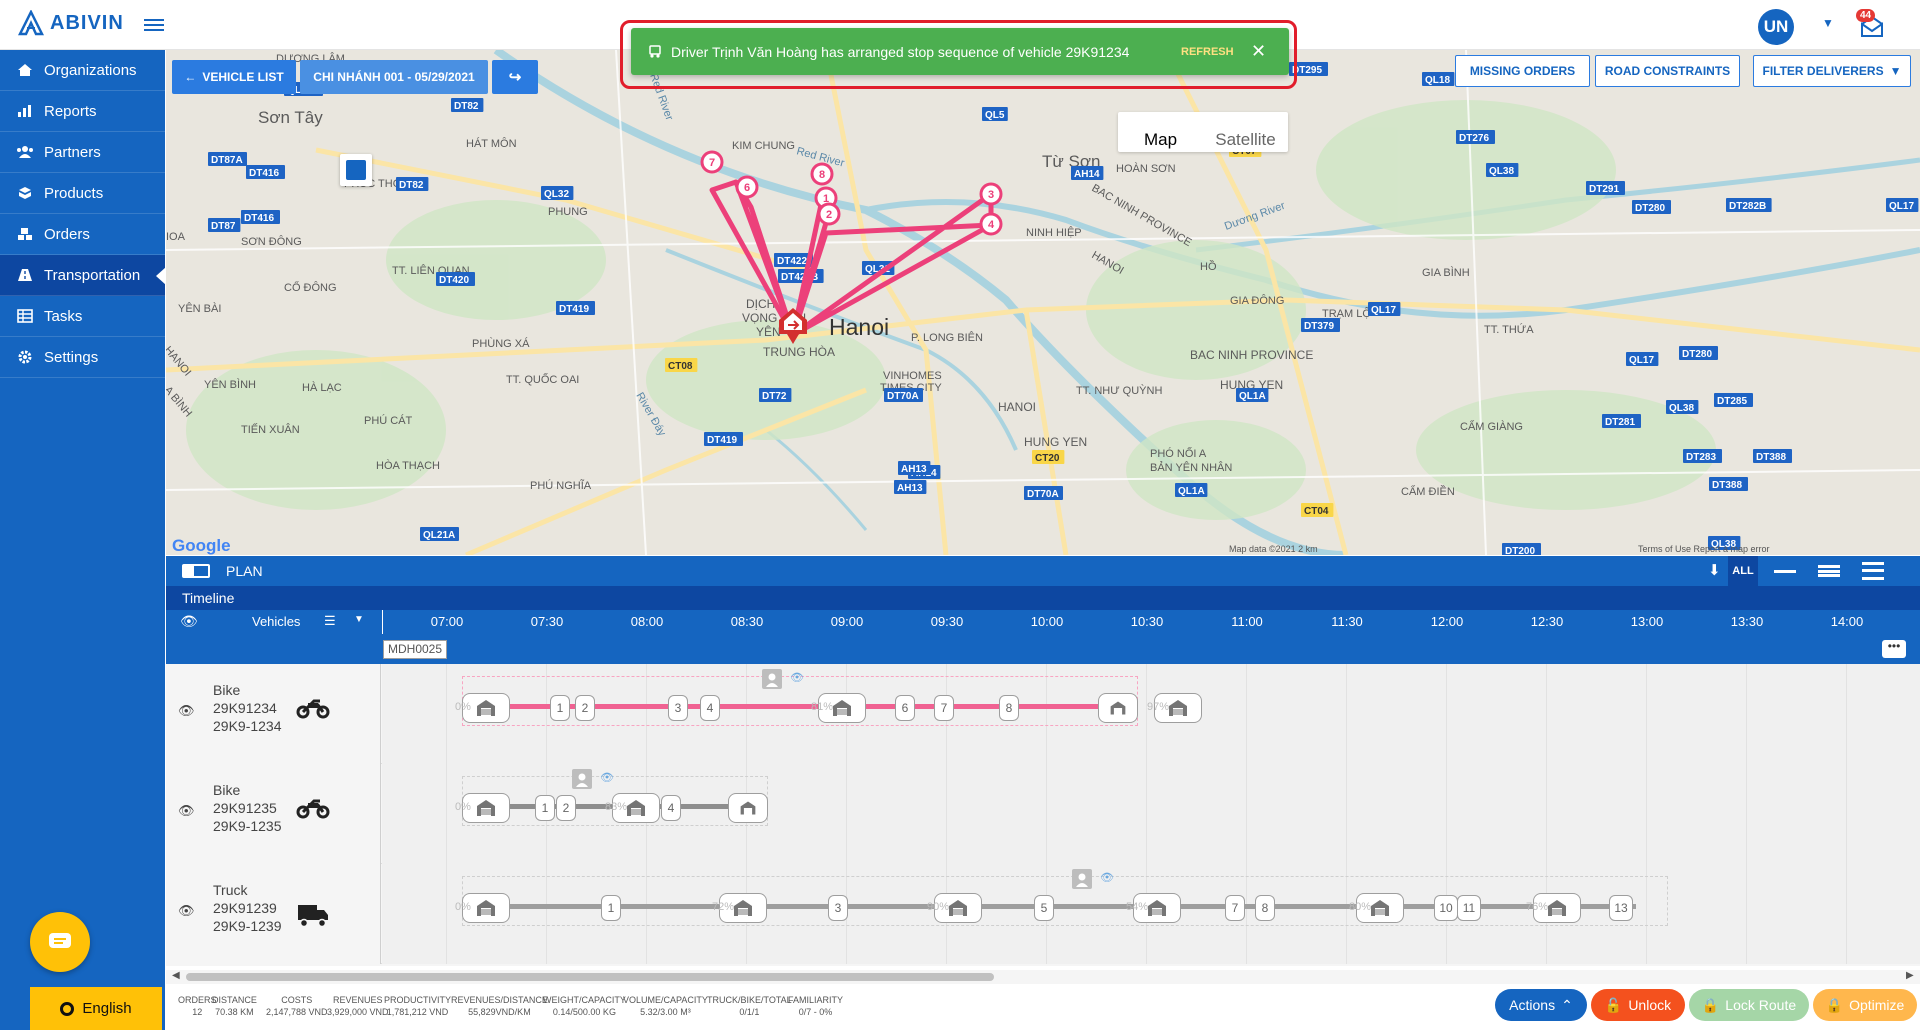 This screenshot has height=1030, width=1920. I want to click on actions-button: Actions ⌃, so click(1541, 1005).